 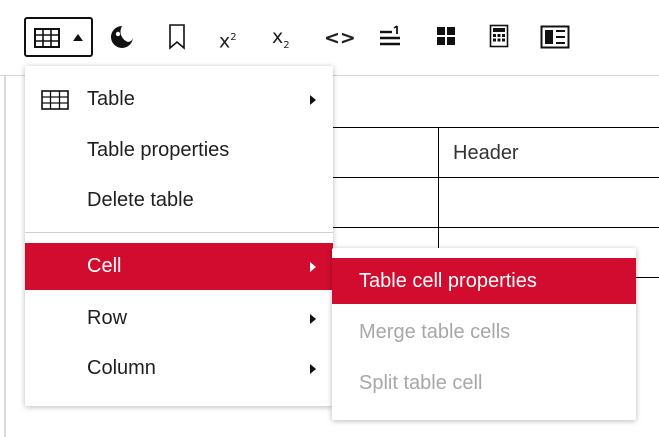 I want to click on superscript-icon: x2, so click(x=228, y=39).